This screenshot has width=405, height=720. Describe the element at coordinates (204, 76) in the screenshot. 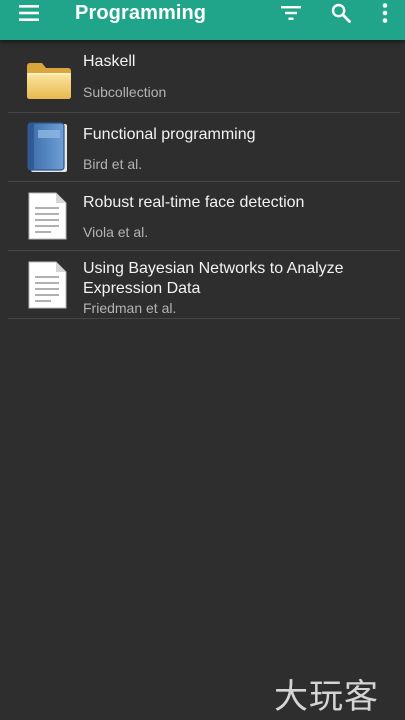

I see `list-item: Haskell Subcollection` at that location.